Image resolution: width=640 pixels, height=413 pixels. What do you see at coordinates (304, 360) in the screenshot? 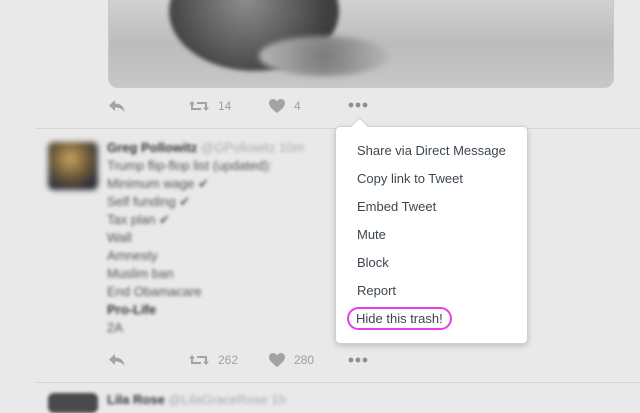
I see `like-count: 280` at bounding box center [304, 360].